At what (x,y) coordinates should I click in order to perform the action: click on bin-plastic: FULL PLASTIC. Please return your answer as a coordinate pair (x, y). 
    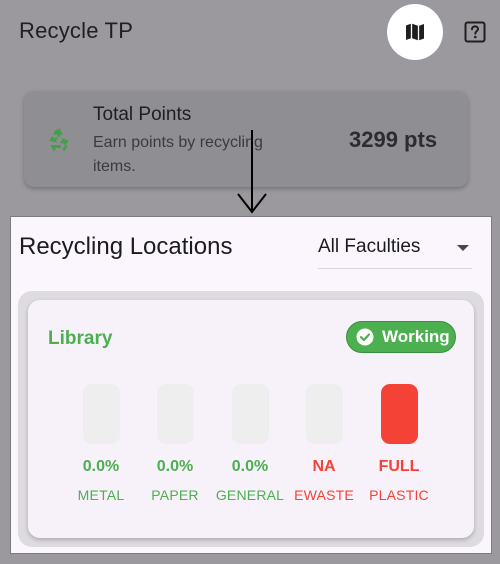
    Looking at the image, I should click on (399, 443).